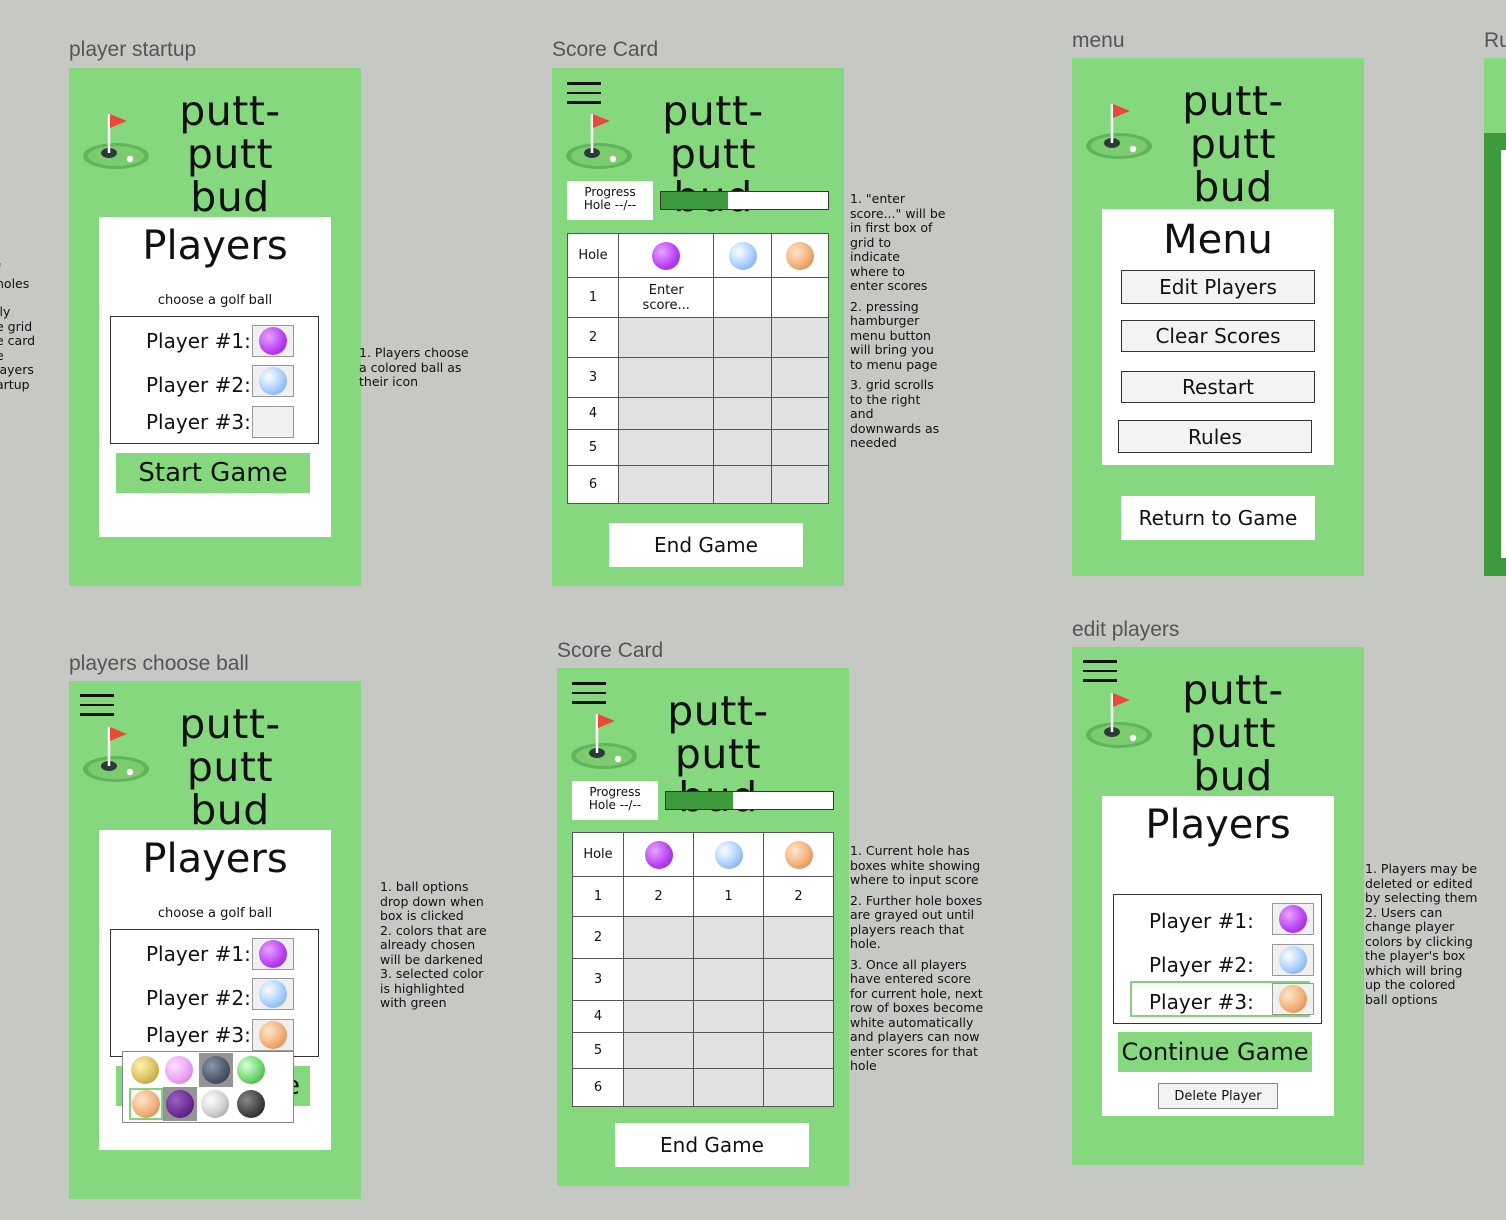 Image resolution: width=1506 pixels, height=1220 pixels. I want to click on continue-game-button: Continue Game, so click(1215, 1052).